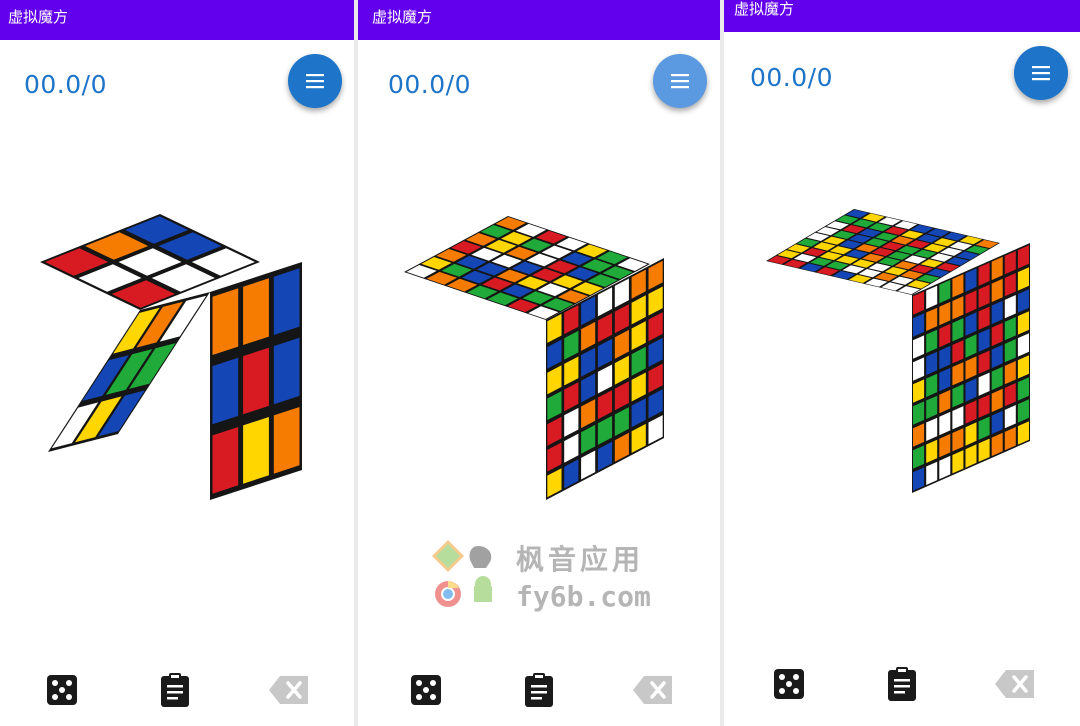 This screenshot has width=1080, height=726. Describe the element at coordinates (907, 352) in the screenshot. I see `rubiks-cube-9x9` at that location.